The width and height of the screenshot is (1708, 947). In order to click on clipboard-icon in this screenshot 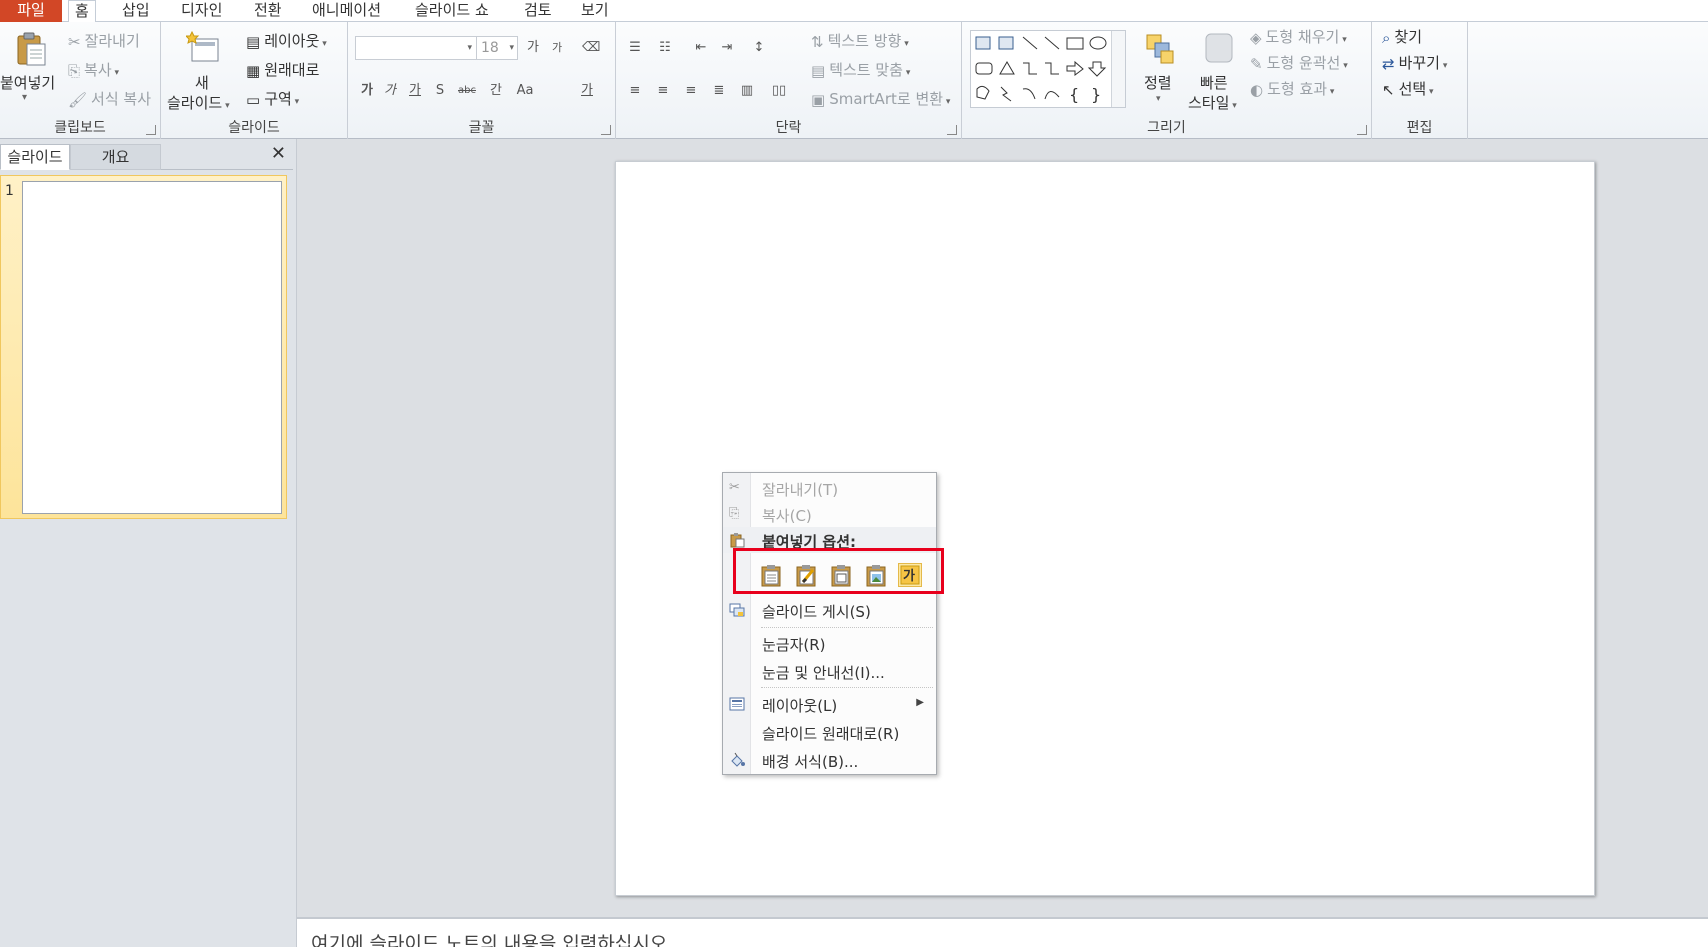, I will do `click(737, 540)`.